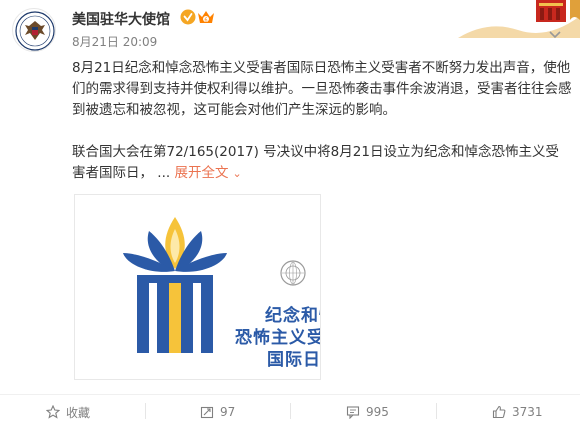  I want to click on remembrance-logo-icon, so click(175, 285).